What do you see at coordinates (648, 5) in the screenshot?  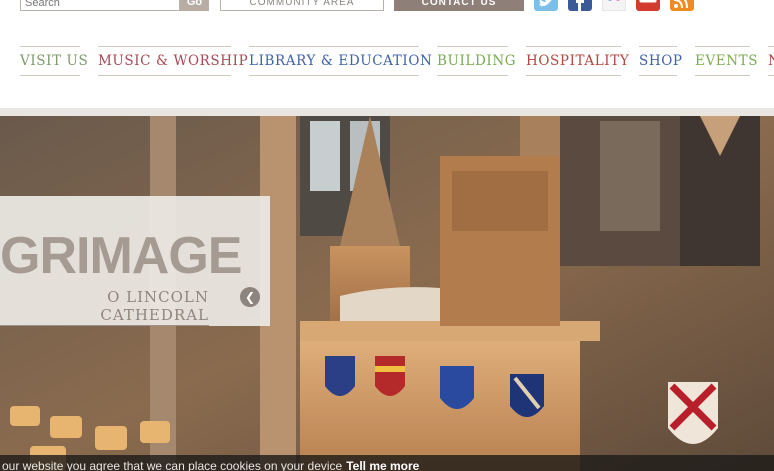 I see `youtube-icon` at bounding box center [648, 5].